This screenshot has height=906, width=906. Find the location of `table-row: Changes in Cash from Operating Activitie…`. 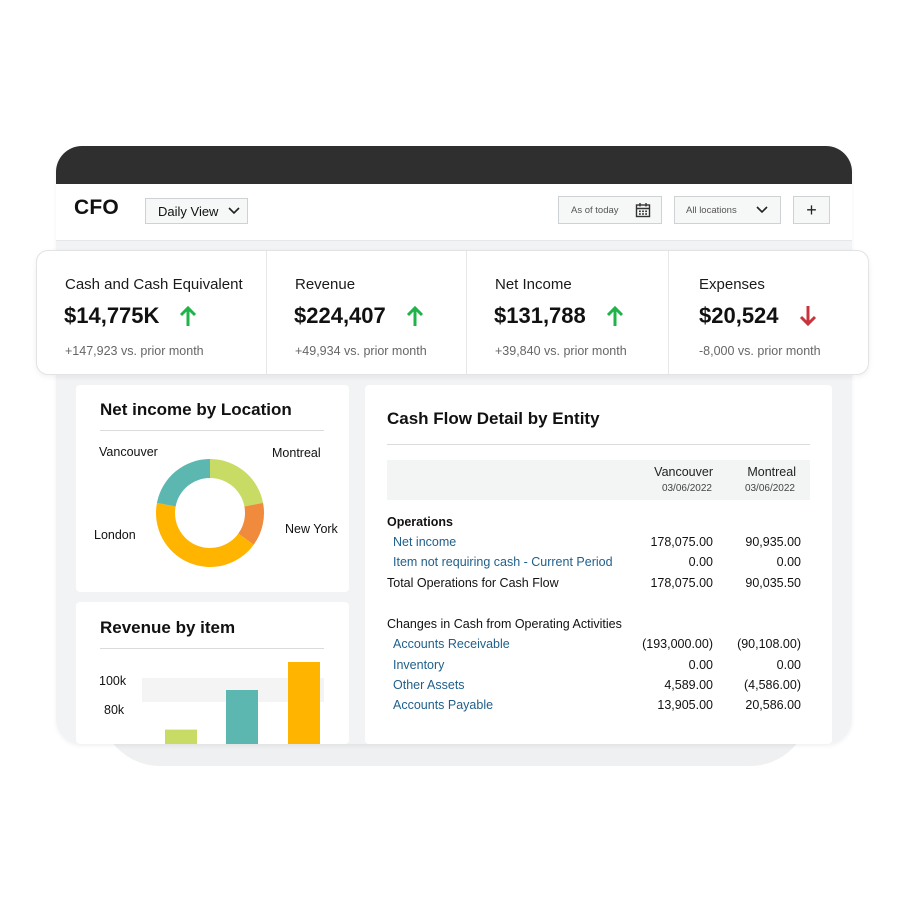

table-row: Changes in Cash from Operating Activitie… is located at coordinates (598, 626).